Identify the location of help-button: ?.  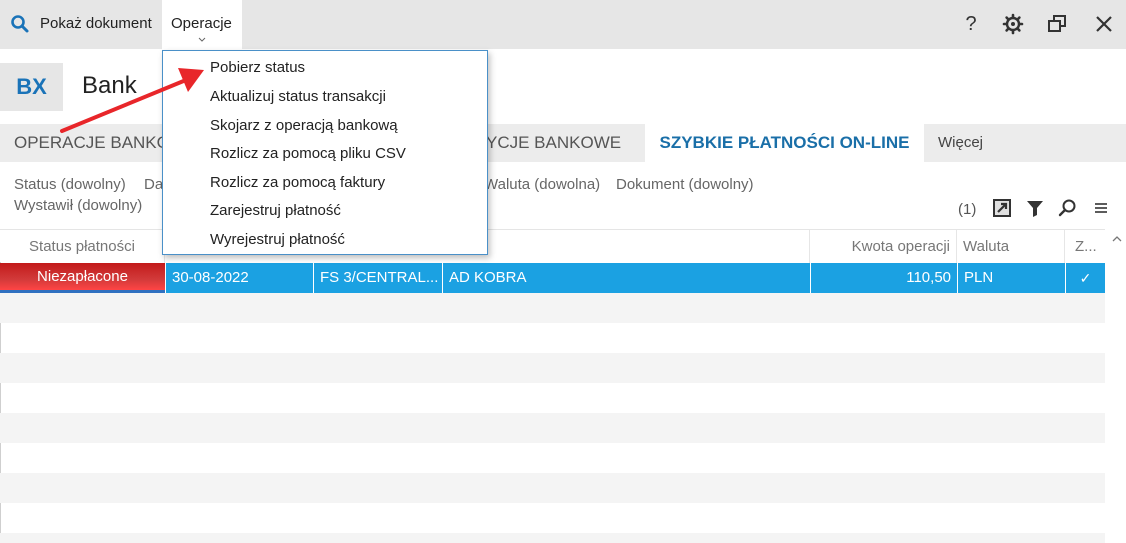
(971, 24).